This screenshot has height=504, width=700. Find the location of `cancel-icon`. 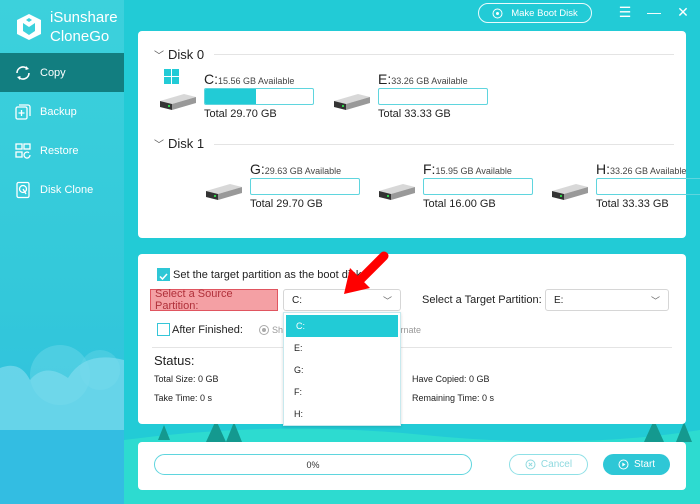

cancel-icon is located at coordinates (530, 464).